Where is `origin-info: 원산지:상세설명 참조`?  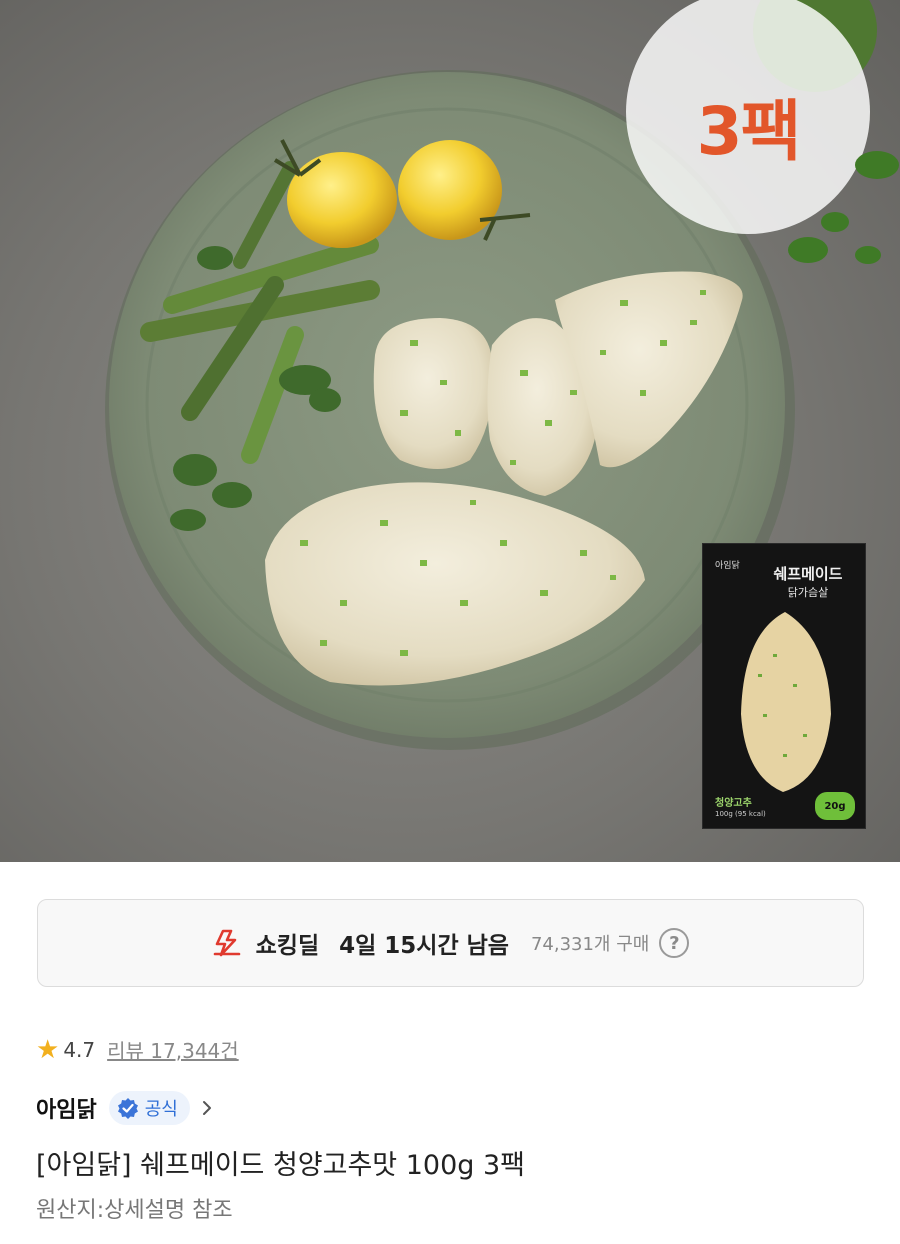
origin-info: 원산지:상세설명 참조 is located at coordinates (134, 1210).